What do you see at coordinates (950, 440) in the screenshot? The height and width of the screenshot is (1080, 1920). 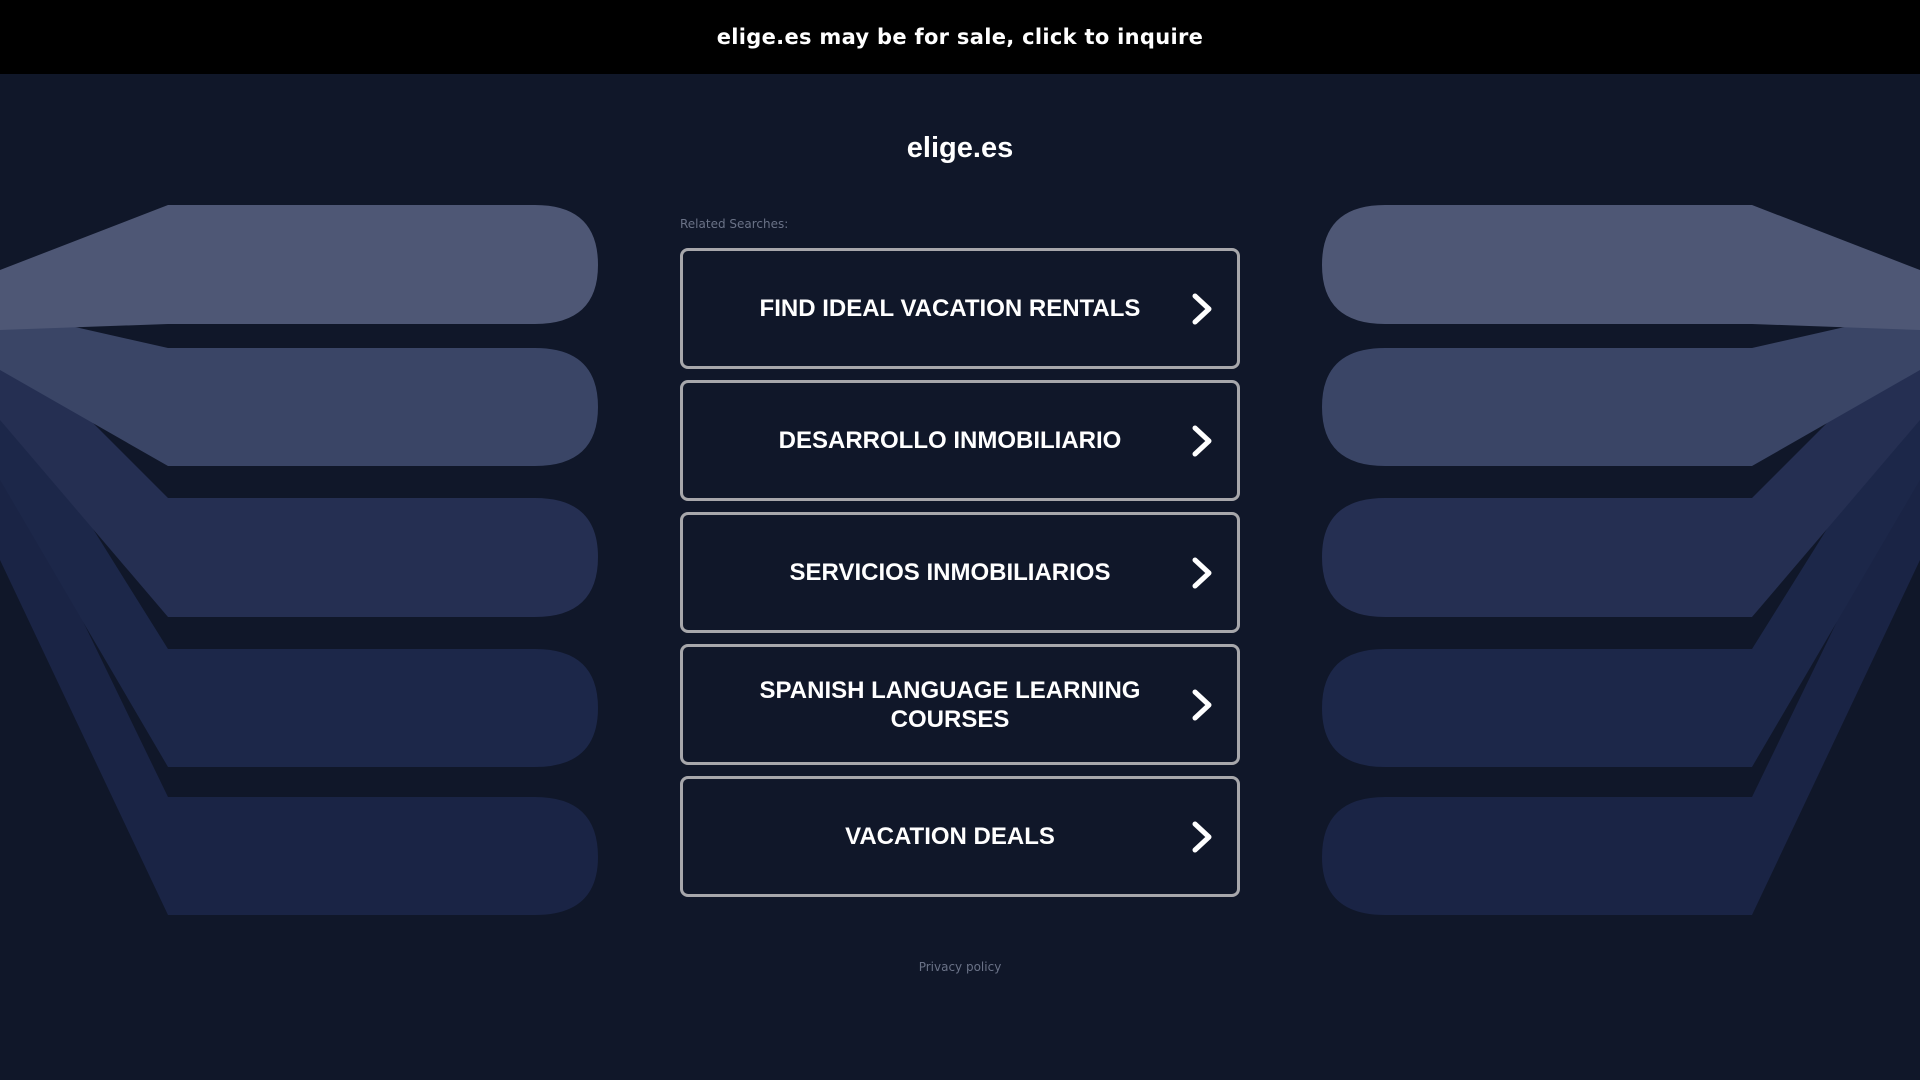 I see `related-search-label: DESARROLLO INMOBILIARIO` at bounding box center [950, 440].